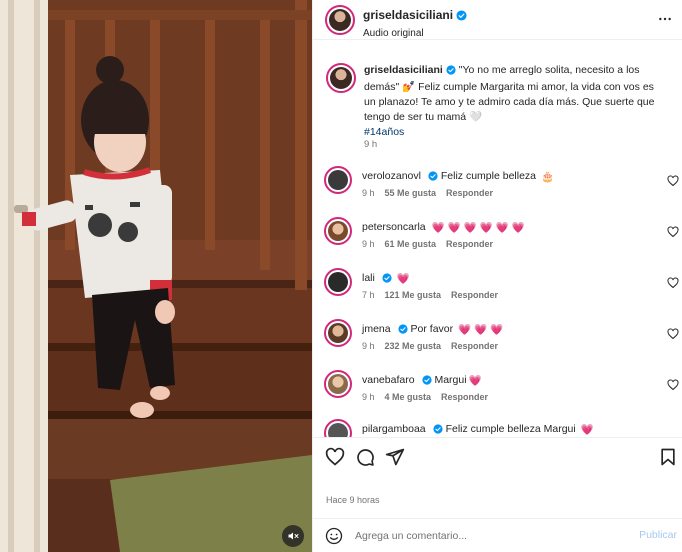 This screenshot has height=552, width=682. I want to click on comment-likes: 121 Me gusta, so click(413, 295).